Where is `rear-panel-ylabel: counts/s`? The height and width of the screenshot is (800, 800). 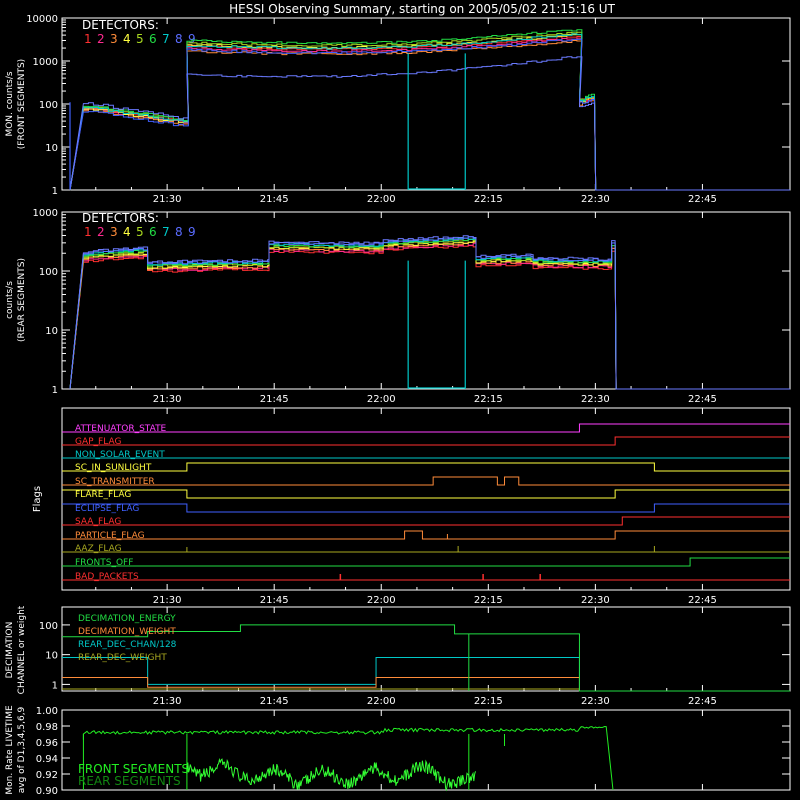
rear-panel-ylabel: counts/s is located at coordinates (10, 300).